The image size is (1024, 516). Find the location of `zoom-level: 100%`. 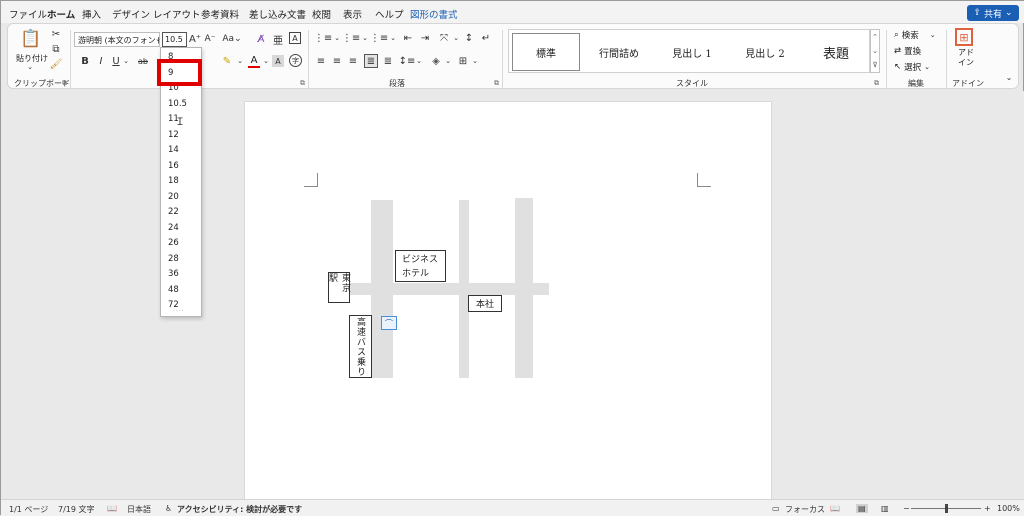

zoom-level: 100% is located at coordinates (1008, 508).